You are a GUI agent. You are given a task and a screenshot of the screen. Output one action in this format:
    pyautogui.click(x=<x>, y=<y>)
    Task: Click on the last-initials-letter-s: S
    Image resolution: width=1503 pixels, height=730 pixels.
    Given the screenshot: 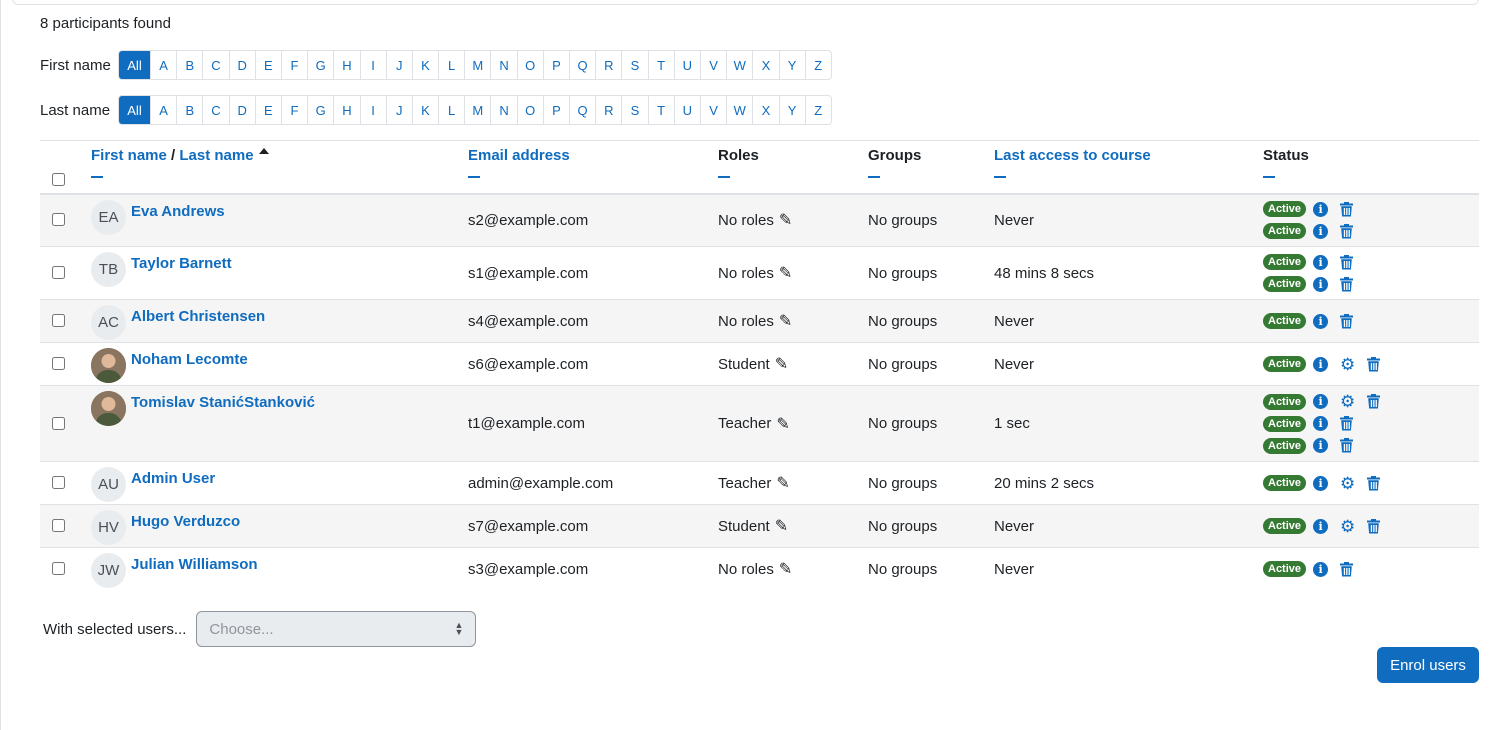 What is the action you would take?
    pyautogui.click(x=634, y=110)
    